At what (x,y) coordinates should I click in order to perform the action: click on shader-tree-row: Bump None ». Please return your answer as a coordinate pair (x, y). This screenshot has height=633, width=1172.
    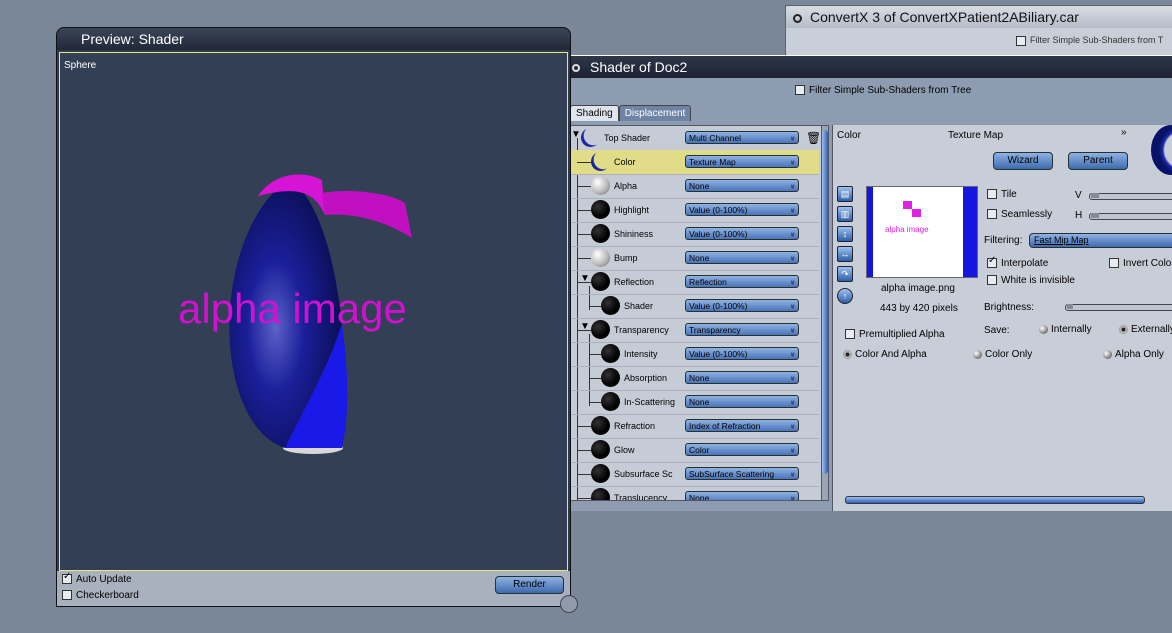
    Looking at the image, I should click on (695, 258).